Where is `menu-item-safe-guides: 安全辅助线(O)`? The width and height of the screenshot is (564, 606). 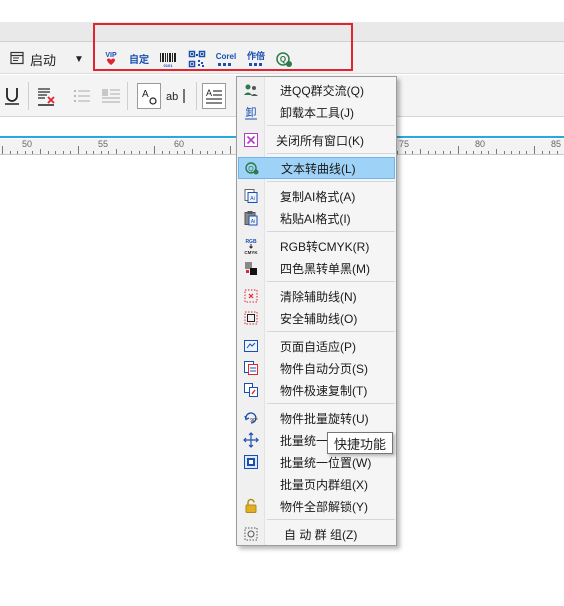
menu-item-safe-guides: 安全辅助线(O) is located at coordinates (316, 318).